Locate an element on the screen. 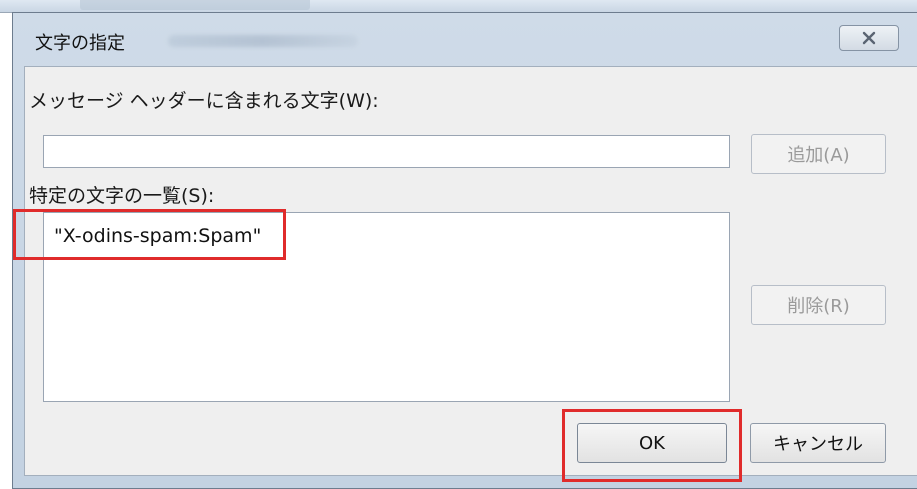 The image size is (917, 489). blurred-title-area is located at coordinates (263, 41).